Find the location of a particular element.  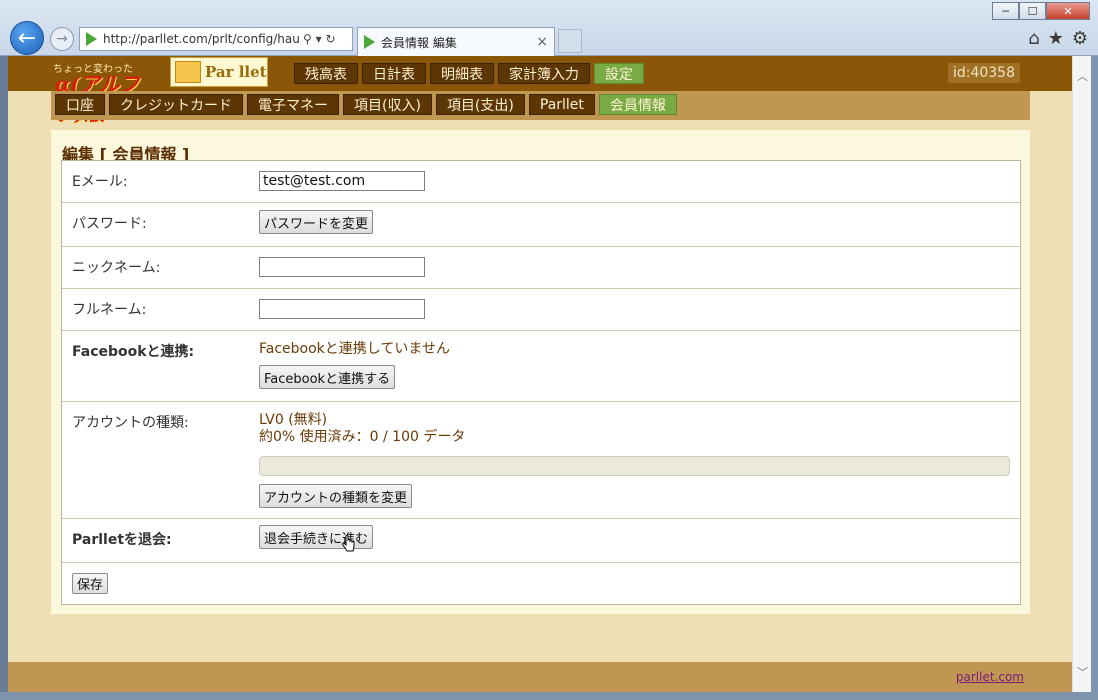

forward-arrow-icon: → is located at coordinates (62, 39).